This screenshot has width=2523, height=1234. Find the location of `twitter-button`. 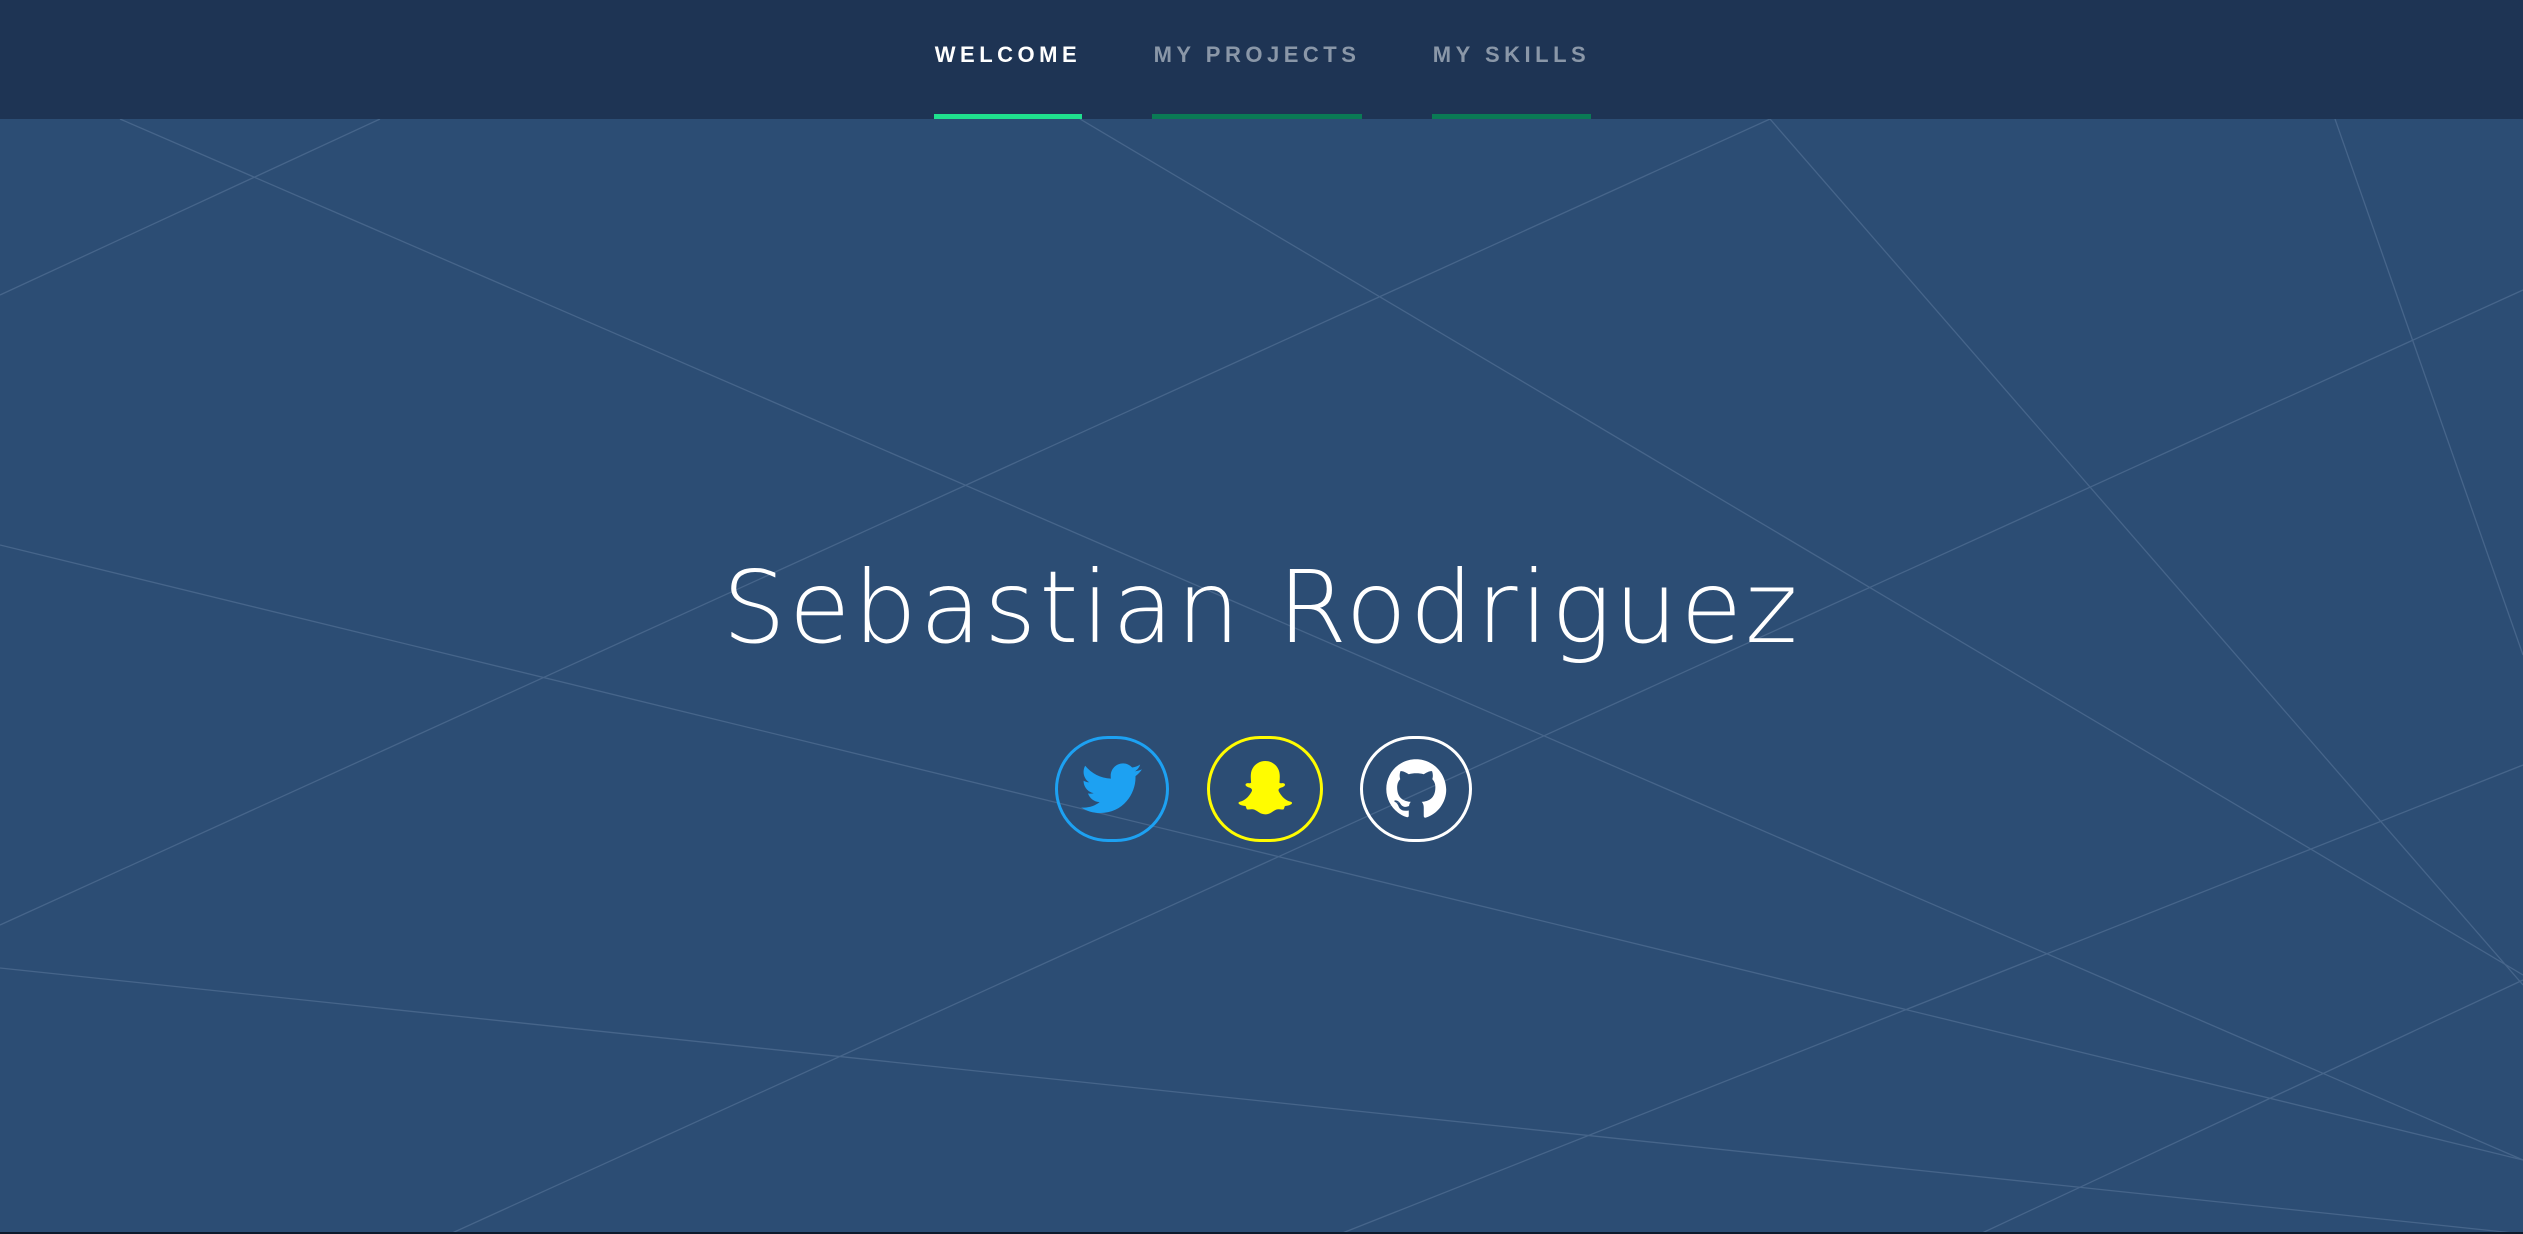

twitter-button is located at coordinates (1112, 789).